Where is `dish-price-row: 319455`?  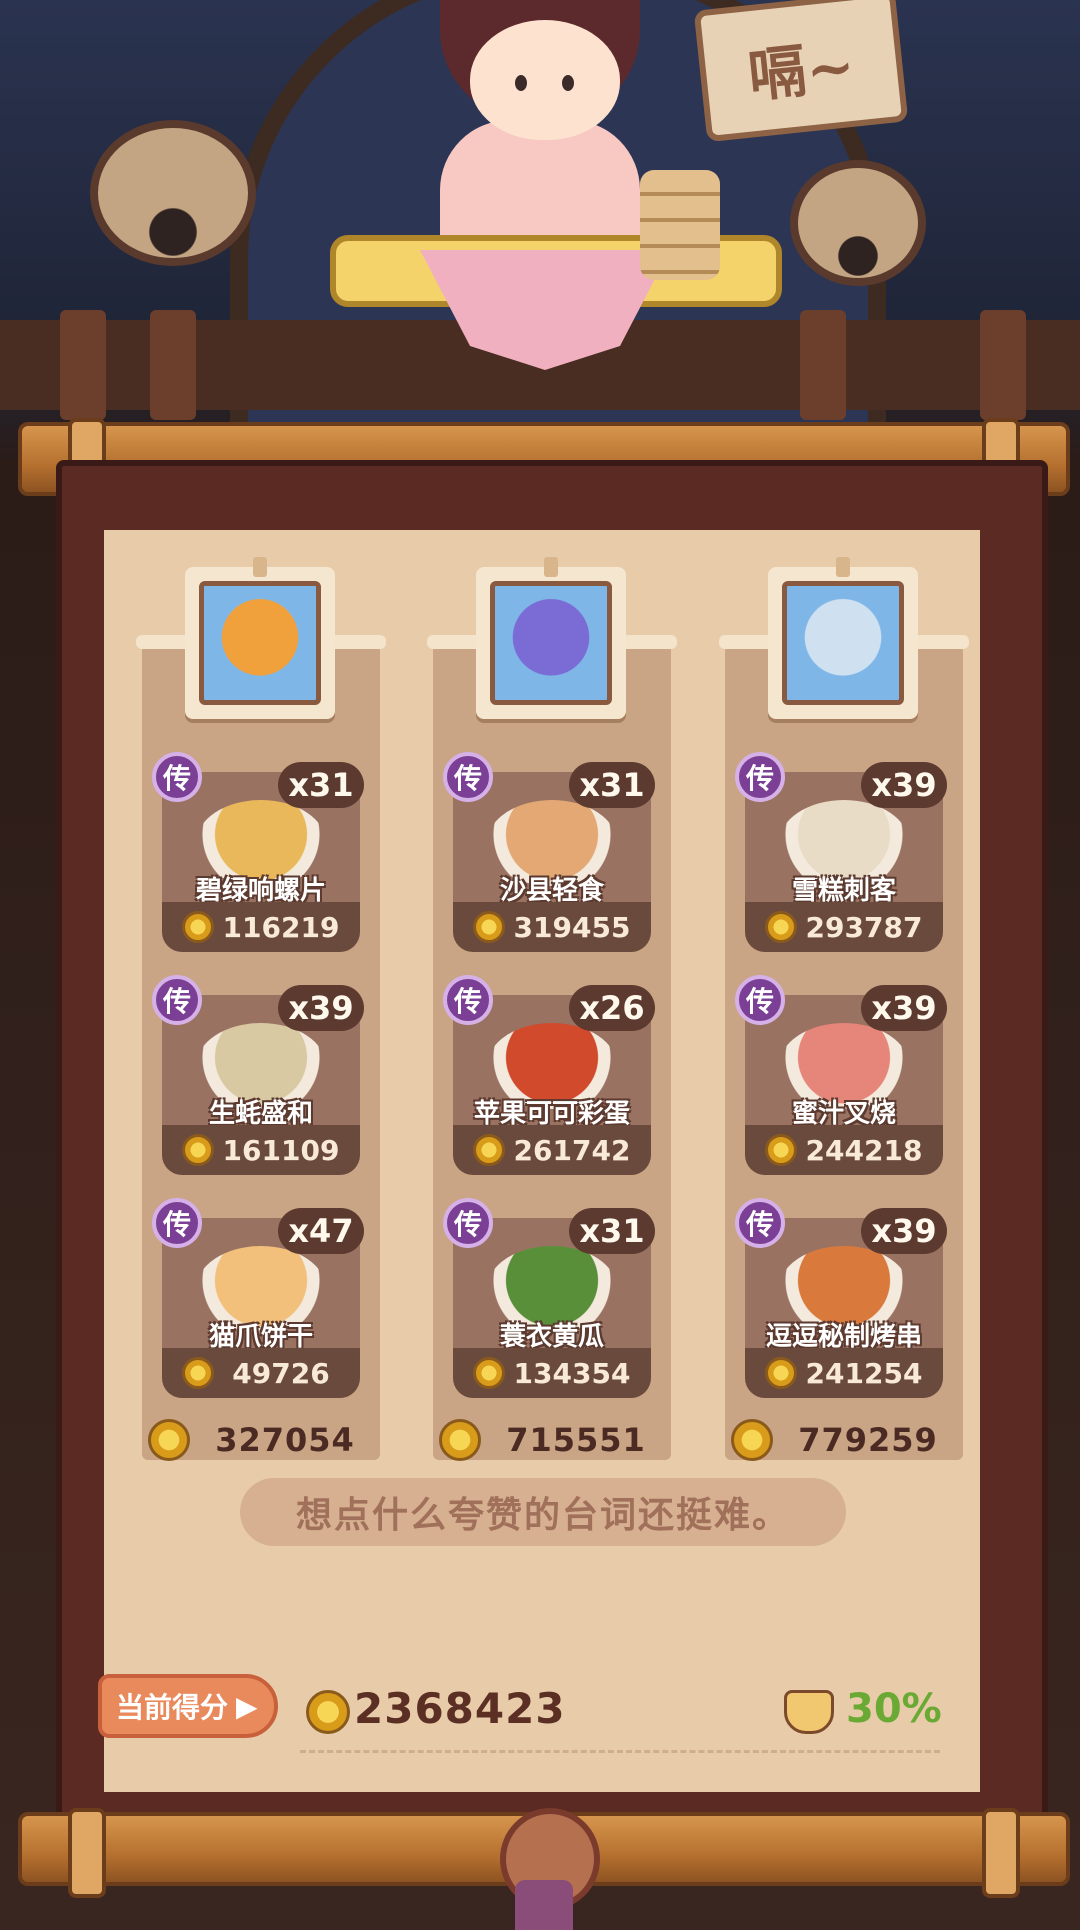
dish-price-row: 319455 is located at coordinates (552, 927).